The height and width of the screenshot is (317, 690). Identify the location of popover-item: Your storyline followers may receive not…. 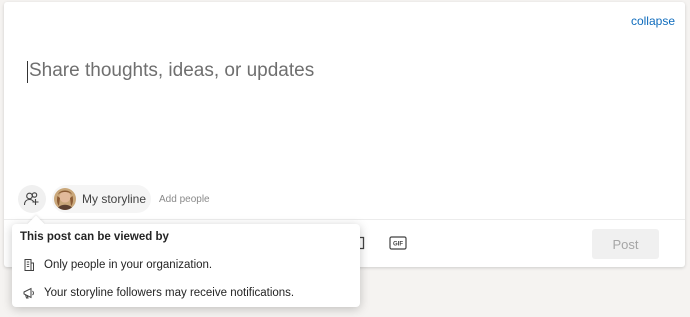
(158, 293).